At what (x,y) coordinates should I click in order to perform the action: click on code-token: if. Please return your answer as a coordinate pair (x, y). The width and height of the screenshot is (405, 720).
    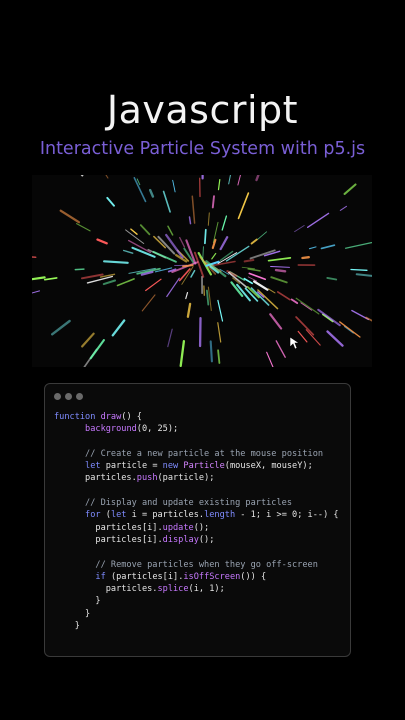
    Looking at the image, I should click on (100, 576).